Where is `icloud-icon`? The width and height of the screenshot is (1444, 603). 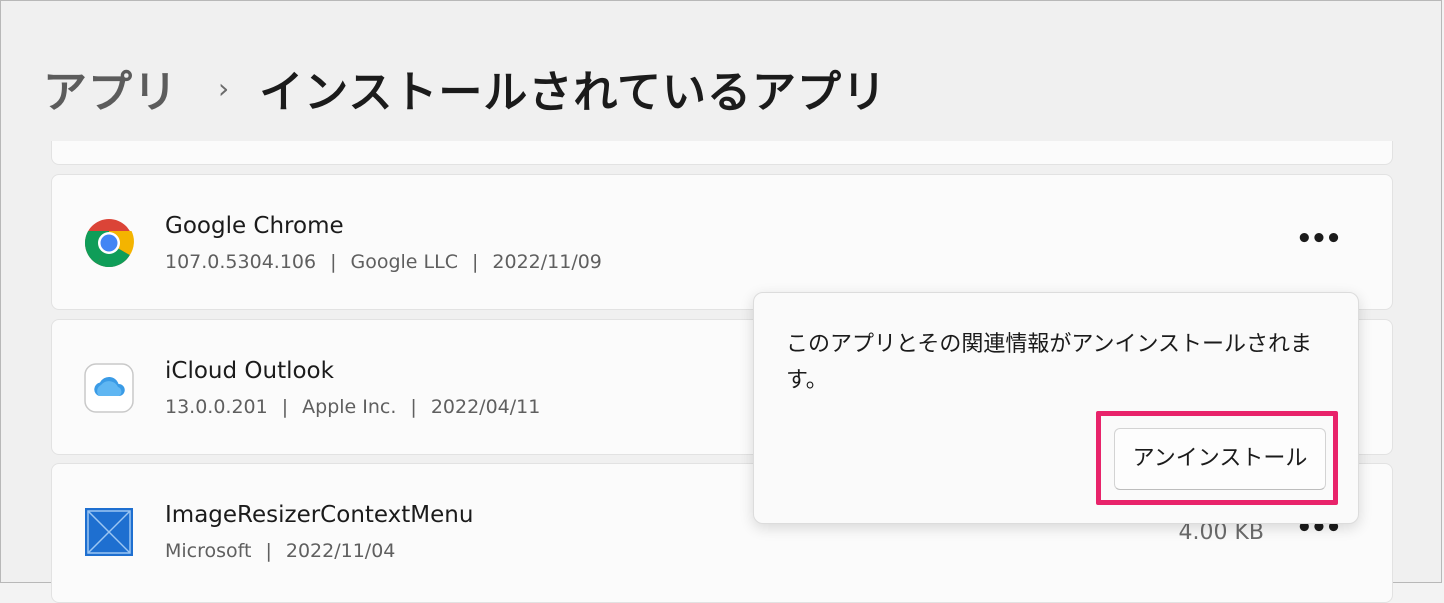
icloud-icon is located at coordinates (109, 388).